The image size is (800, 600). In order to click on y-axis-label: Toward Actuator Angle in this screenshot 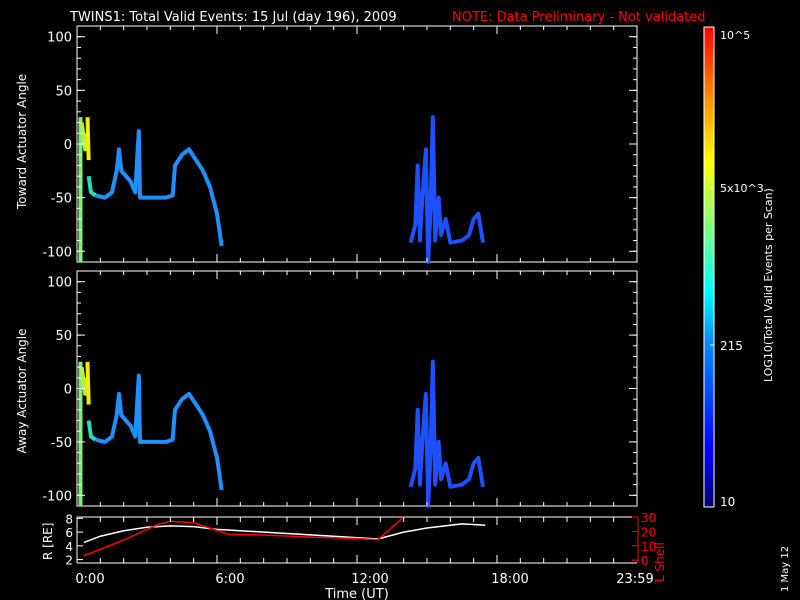, I will do `click(22, 142)`.